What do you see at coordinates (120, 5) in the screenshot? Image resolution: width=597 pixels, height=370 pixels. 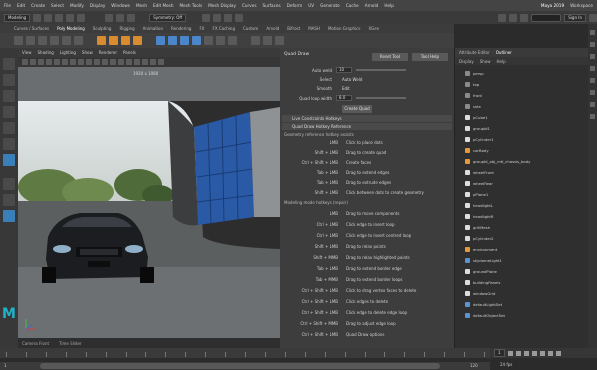 I see `menu-windows: Windows` at bounding box center [120, 5].